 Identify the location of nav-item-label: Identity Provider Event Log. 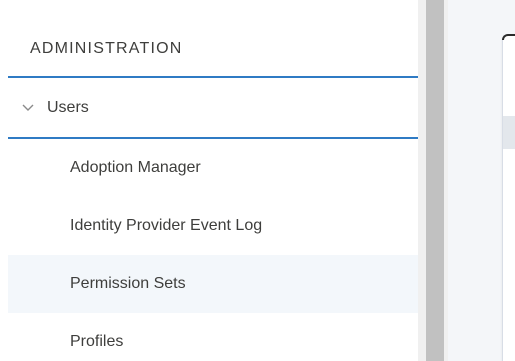
(166, 225).